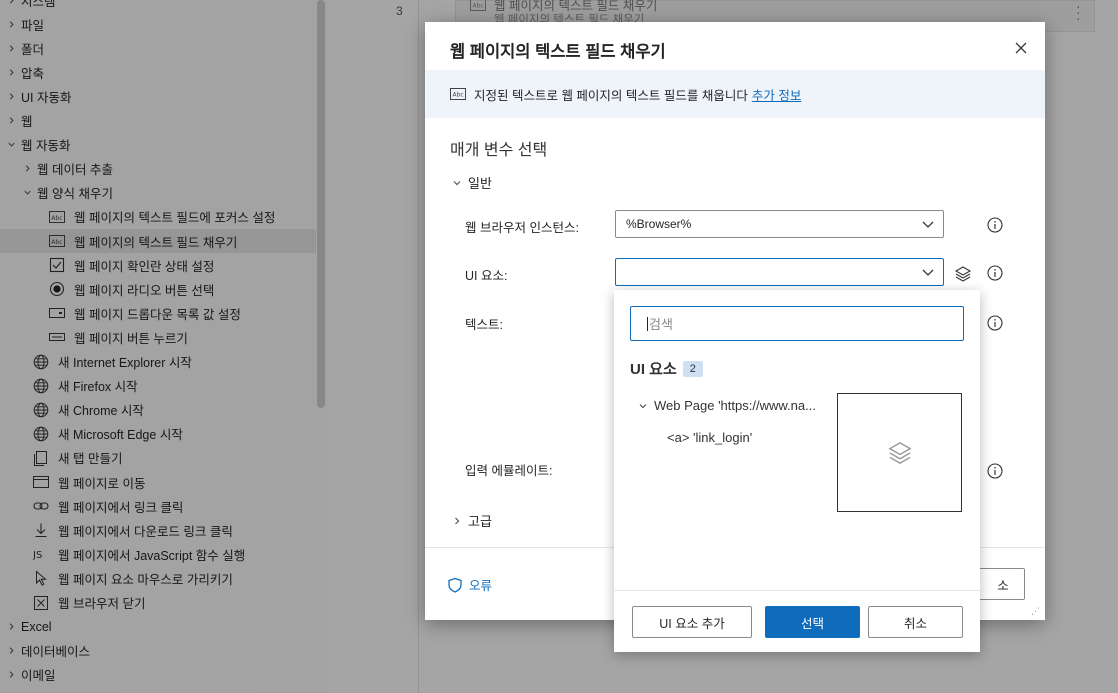  I want to click on close-button, so click(1021, 48).